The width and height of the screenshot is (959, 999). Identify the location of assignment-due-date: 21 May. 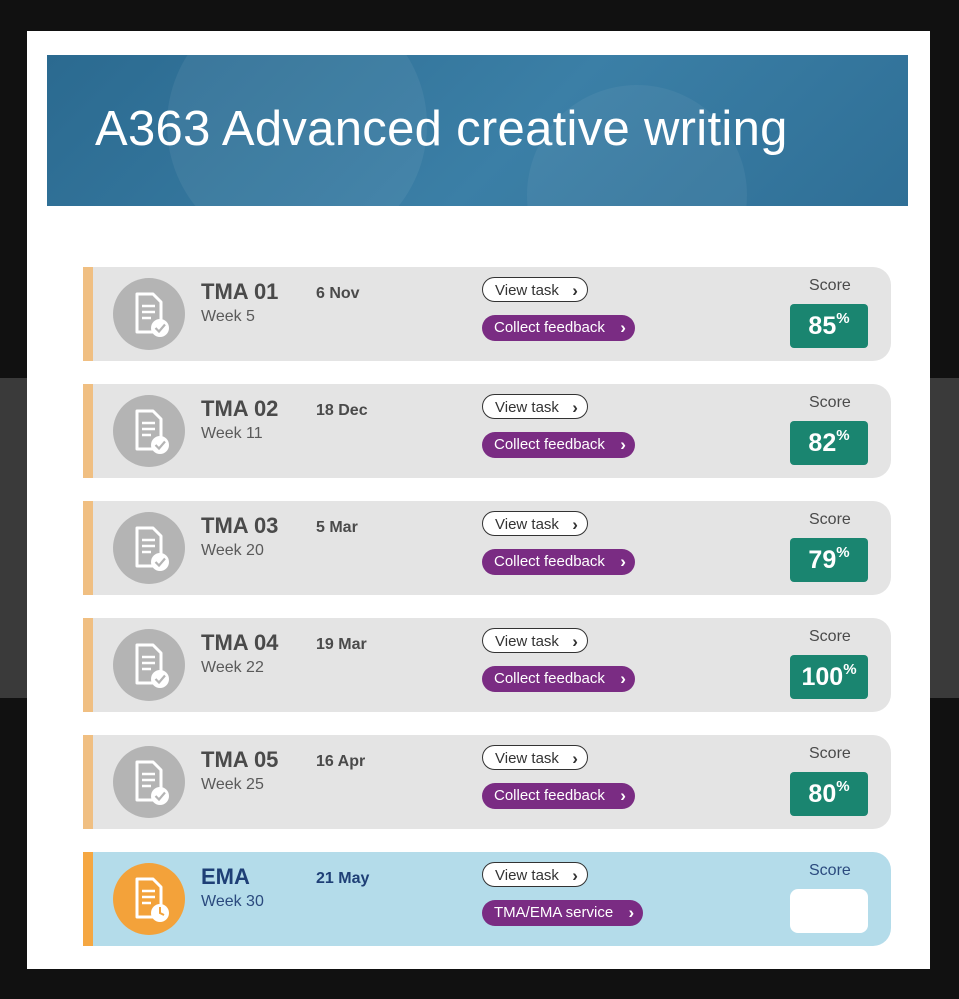
(343, 878).